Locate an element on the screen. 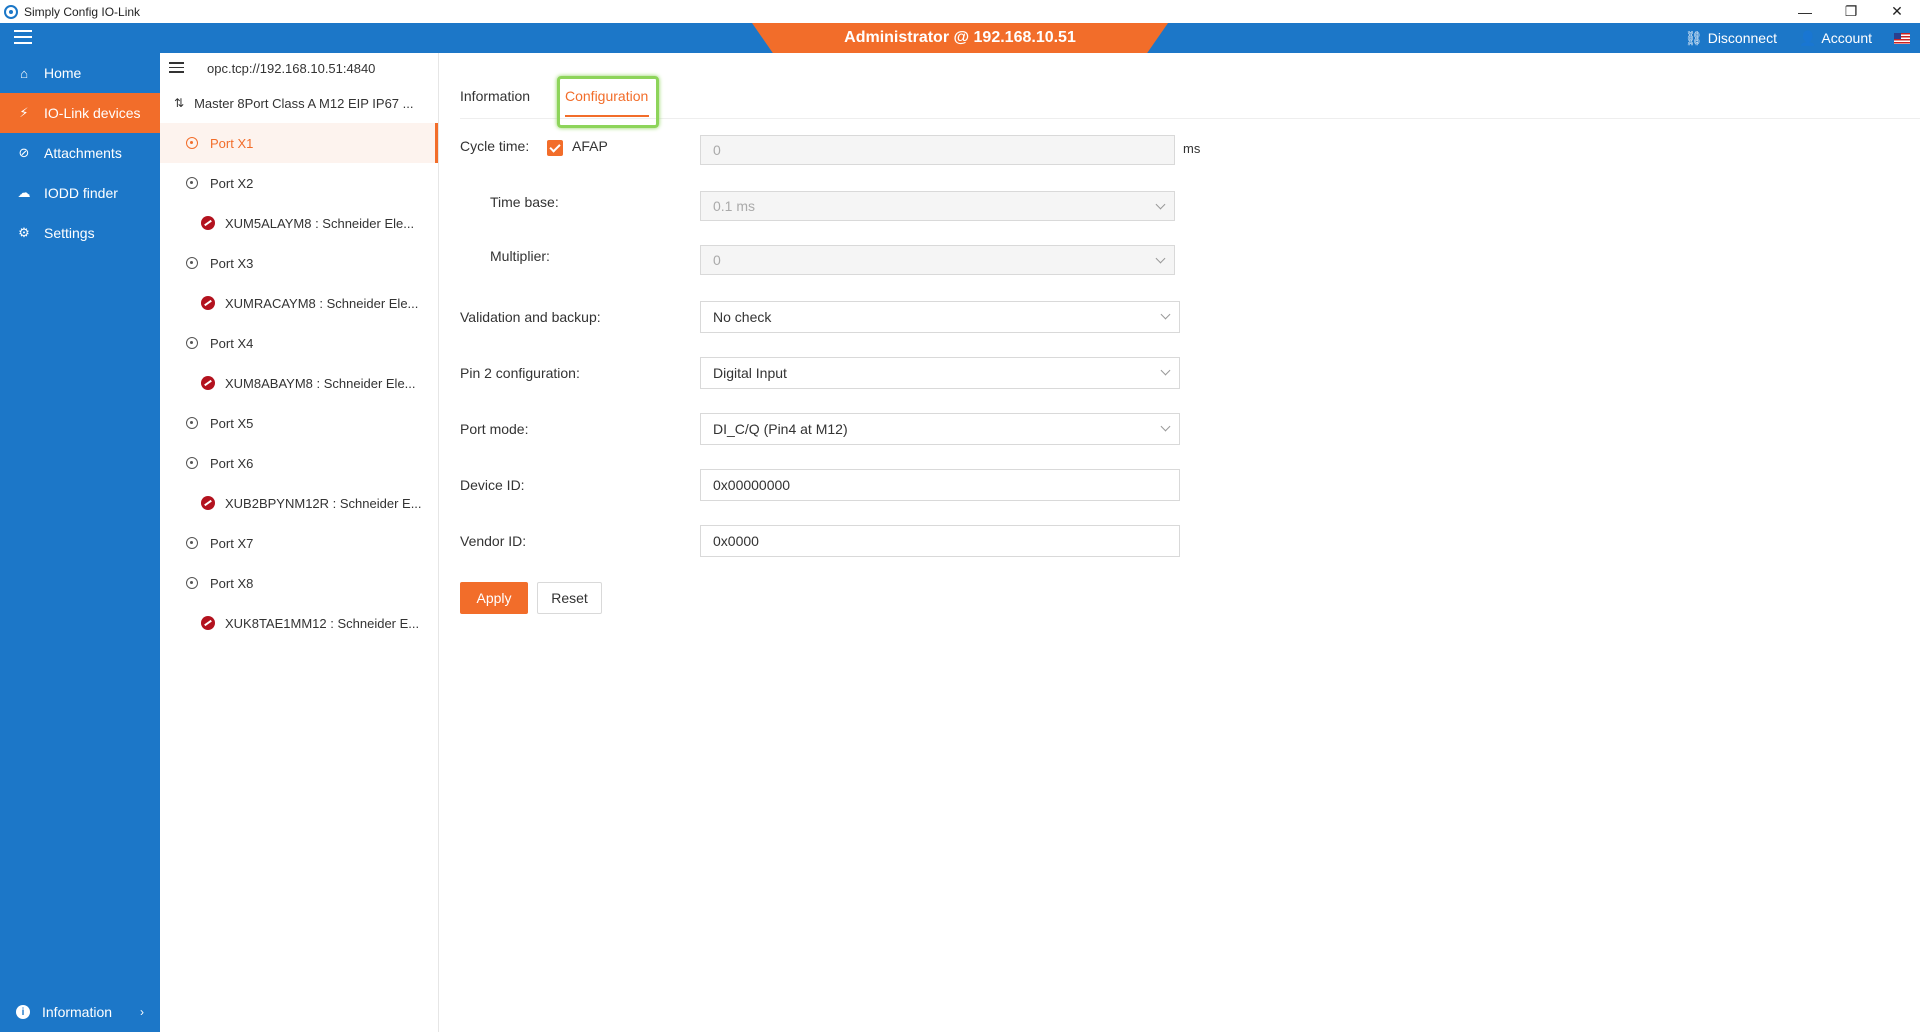  sidebar-item-attachments: ⊘ Attachments is located at coordinates (80, 153).